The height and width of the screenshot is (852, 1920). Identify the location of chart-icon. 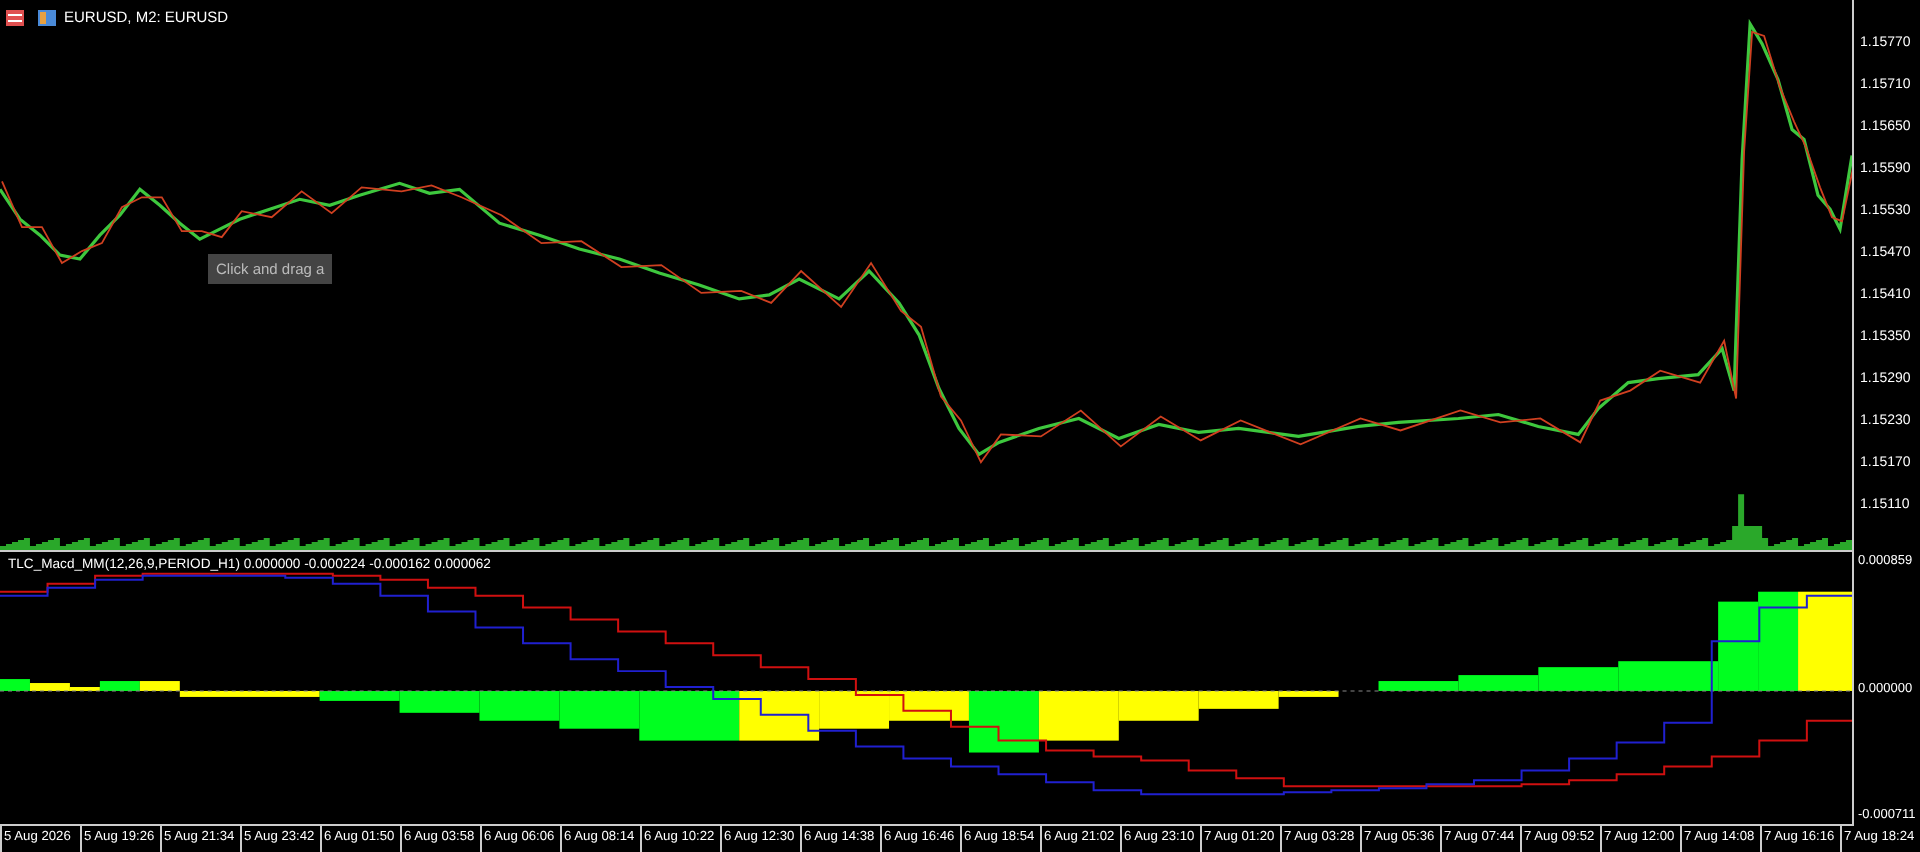
(47, 17).